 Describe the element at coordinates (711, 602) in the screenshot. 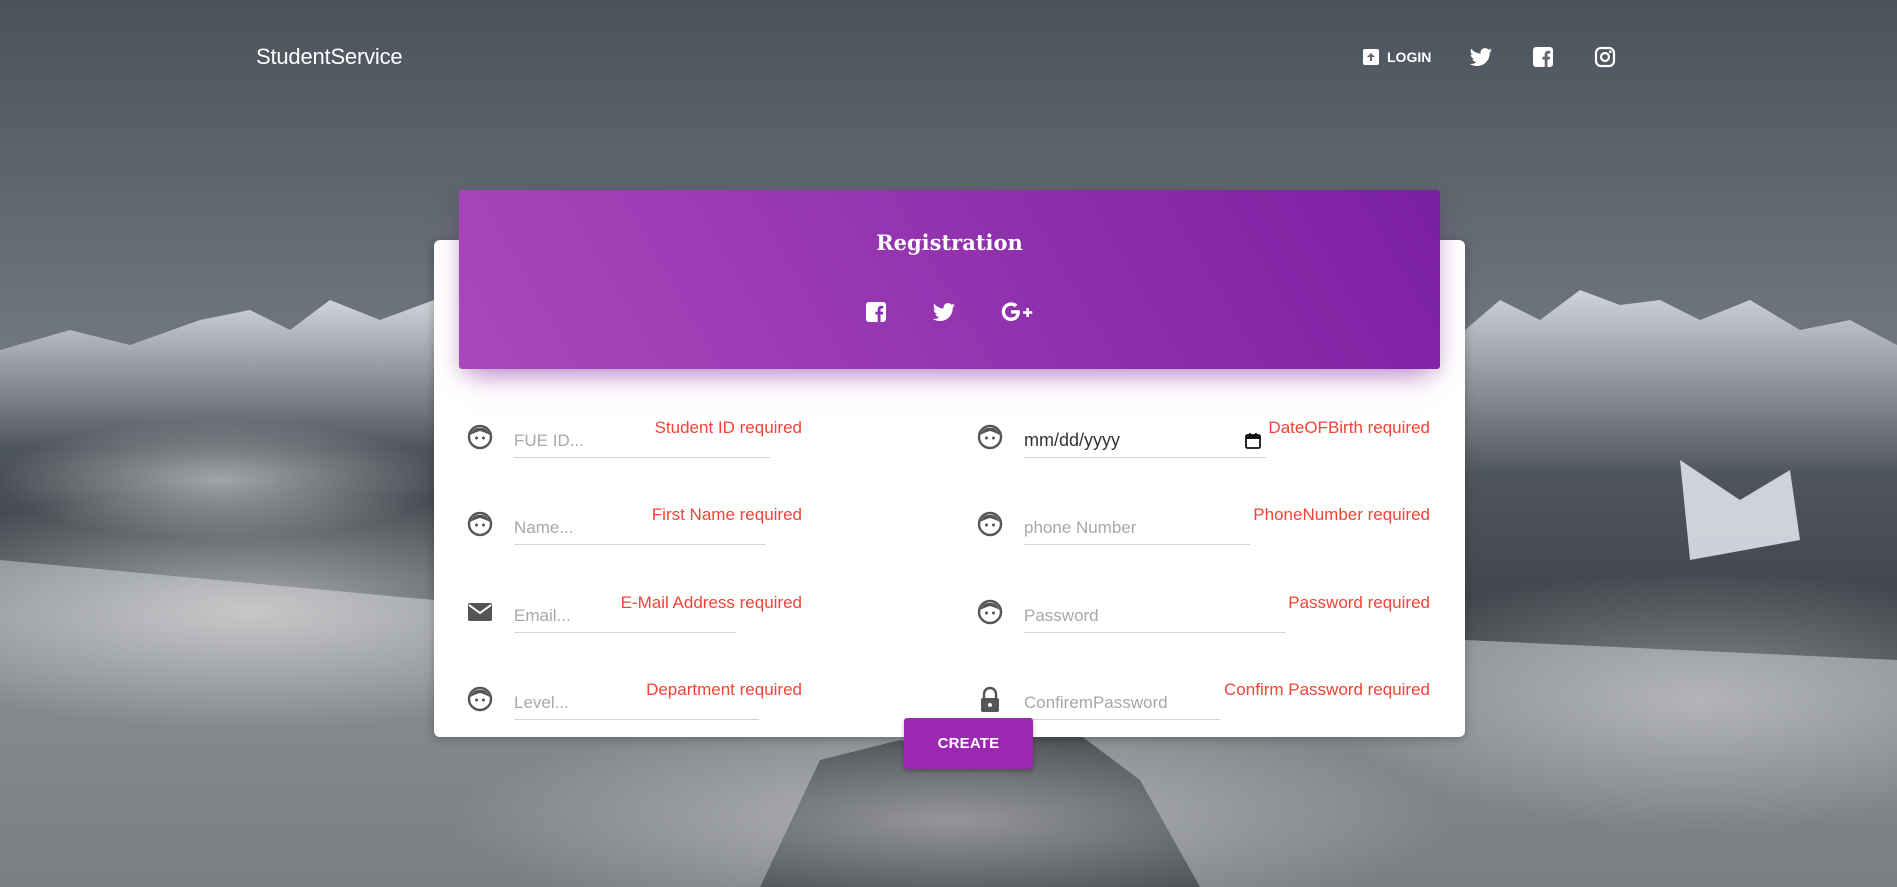

I see `email-error: E-Mail Address required` at that location.